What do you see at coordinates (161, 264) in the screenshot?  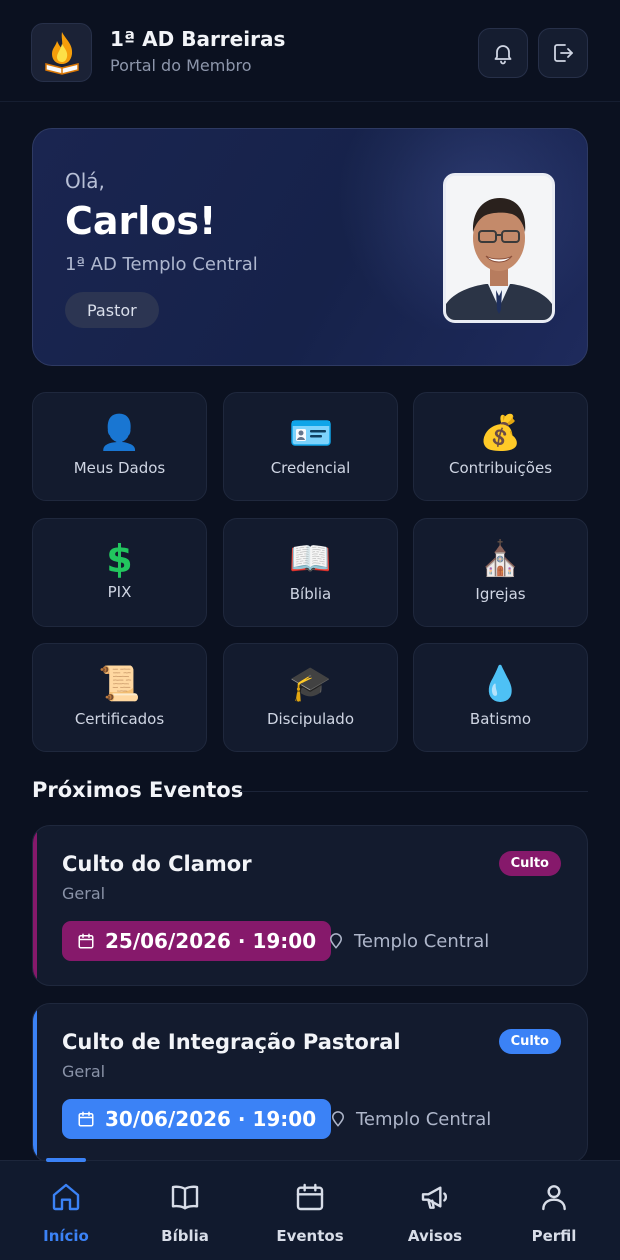 I see `user-church: 1ª AD Templo Central` at bounding box center [161, 264].